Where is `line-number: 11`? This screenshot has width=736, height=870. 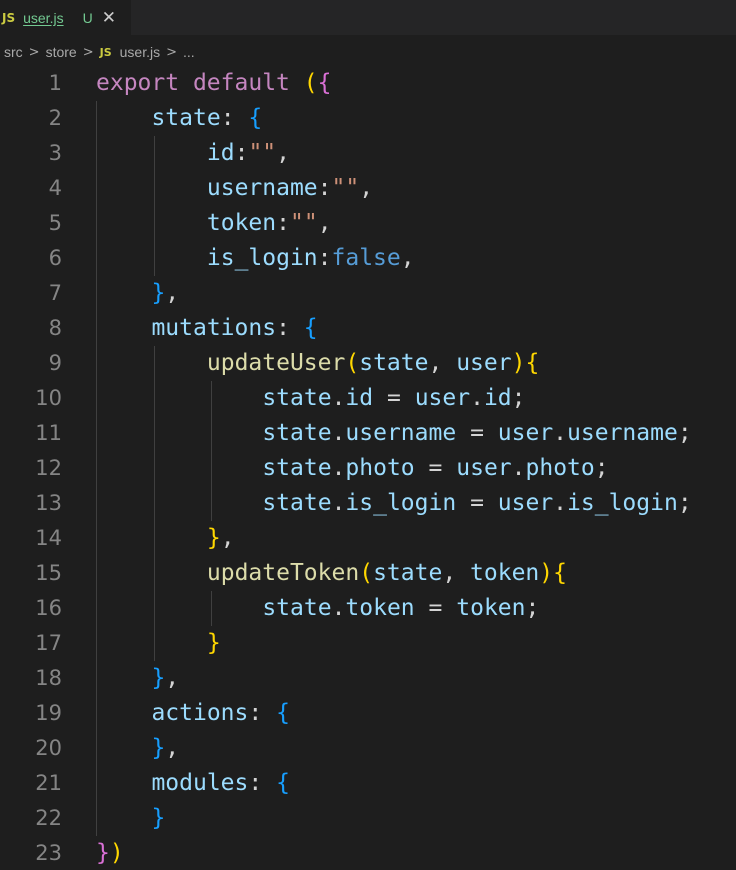 line-number: 11 is located at coordinates (48, 433).